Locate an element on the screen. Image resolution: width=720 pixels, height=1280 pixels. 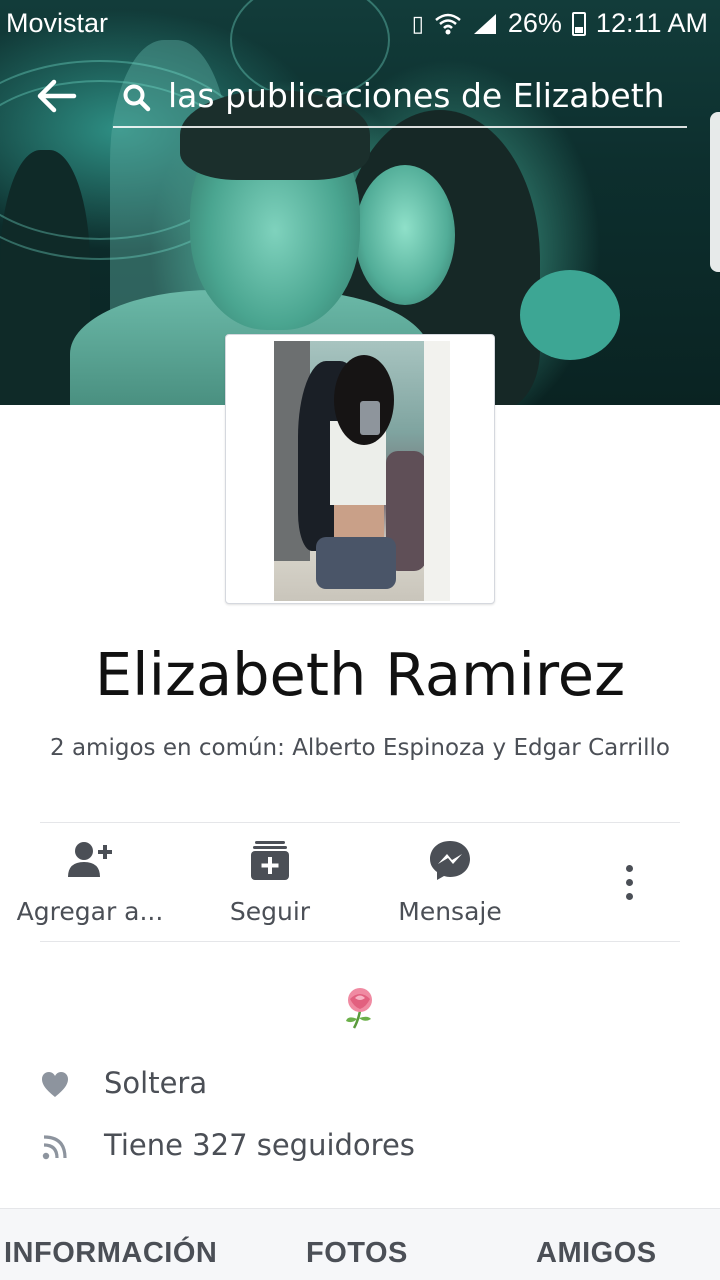
message-label: Mensaje is located at coordinates (450, 911).